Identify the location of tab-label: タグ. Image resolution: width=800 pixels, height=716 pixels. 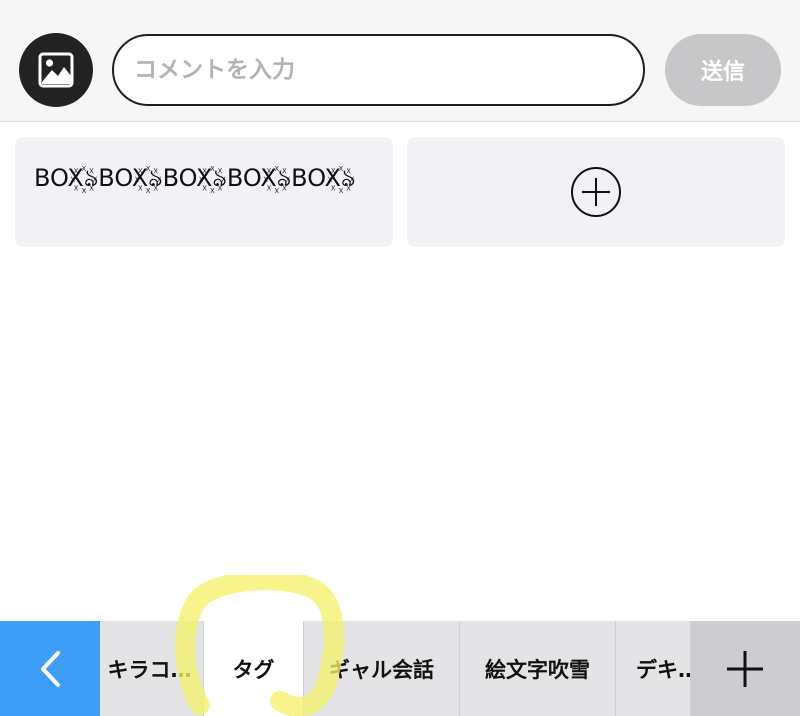
(253, 669).